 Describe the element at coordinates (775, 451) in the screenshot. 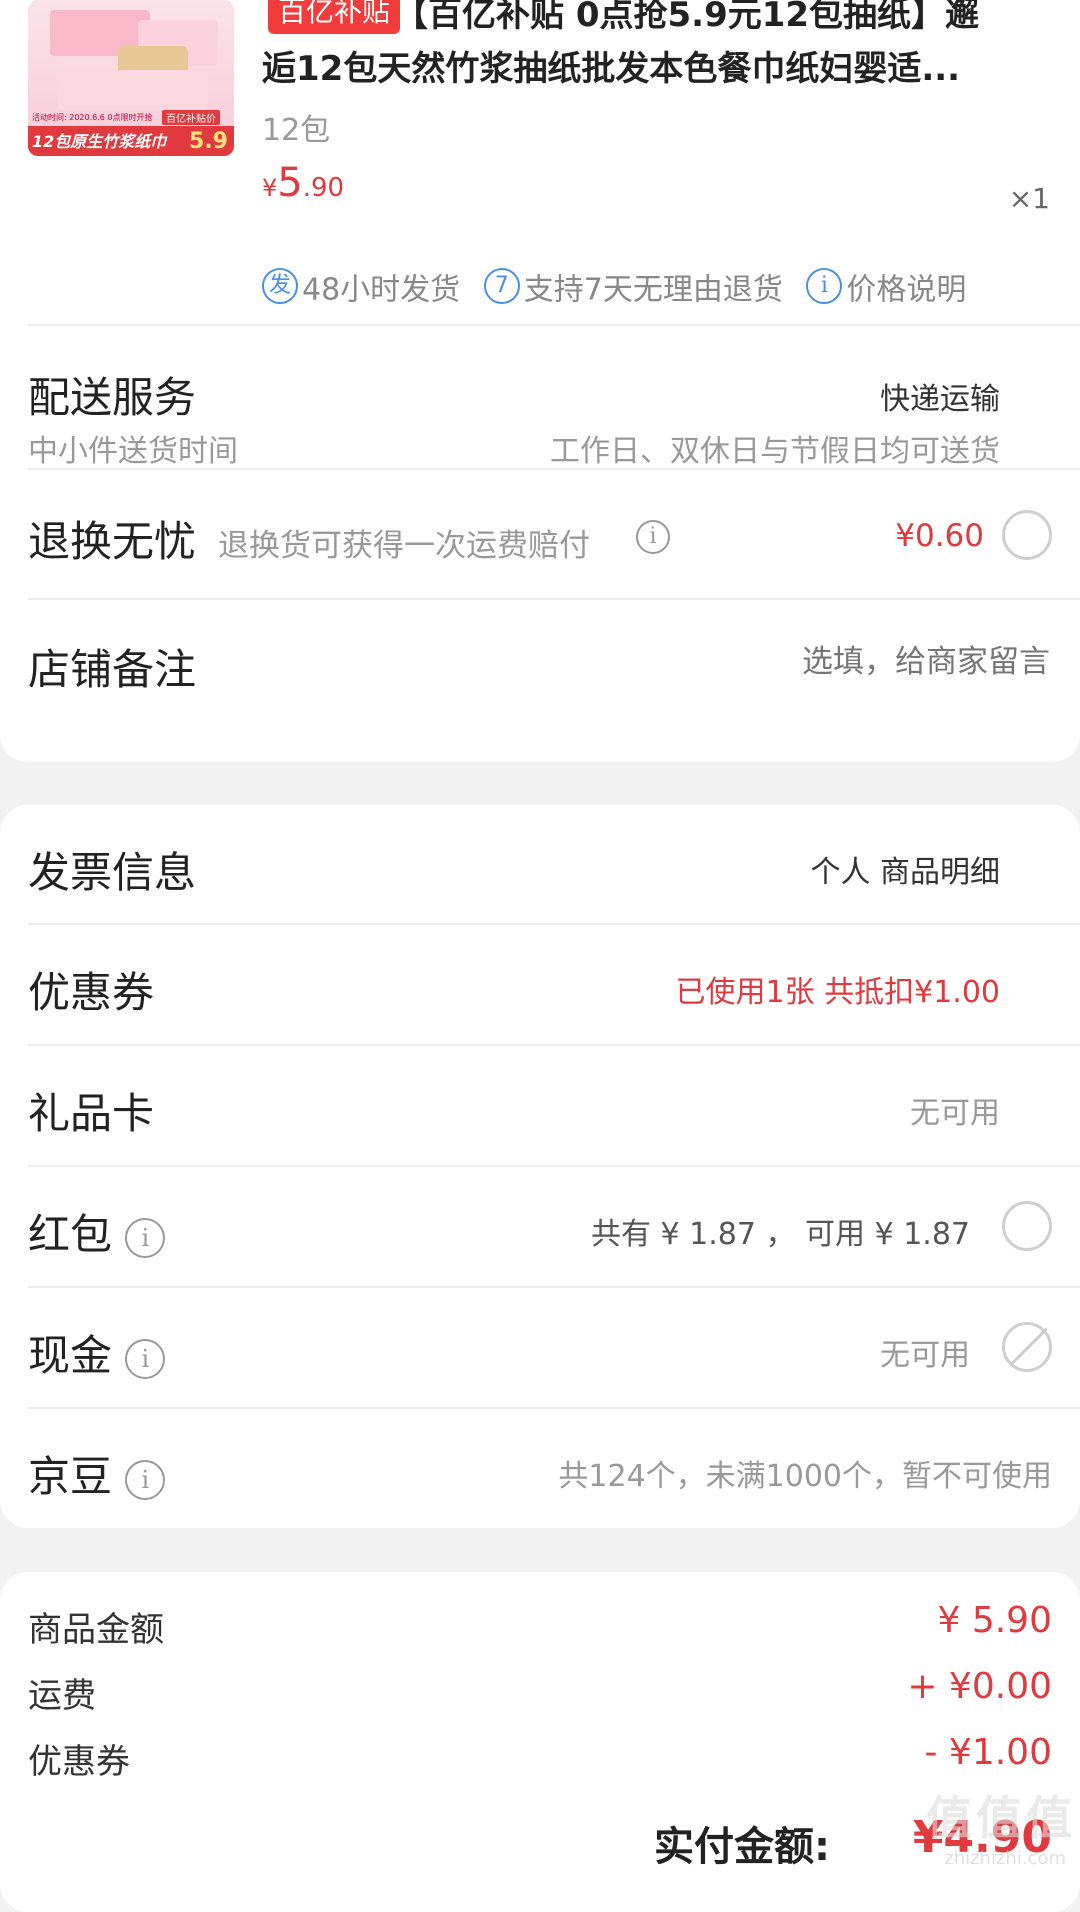

I see `delivery-sub-value: 工作日、双休日与节假日均可送货` at that location.